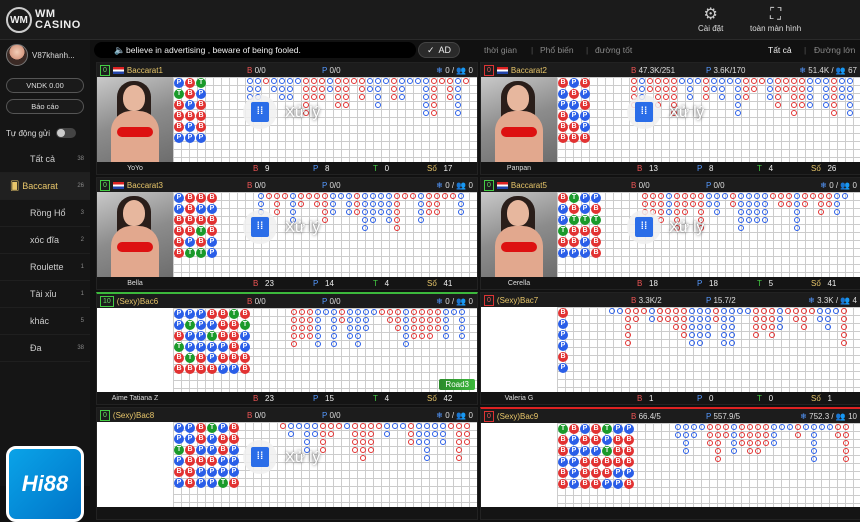 The height and width of the screenshot is (522, 860). I want to click on table-road: B P P T B P T B T B B P P P T B P P P B T B B B ⁞⁞ Xử lý, so click(670, 239).